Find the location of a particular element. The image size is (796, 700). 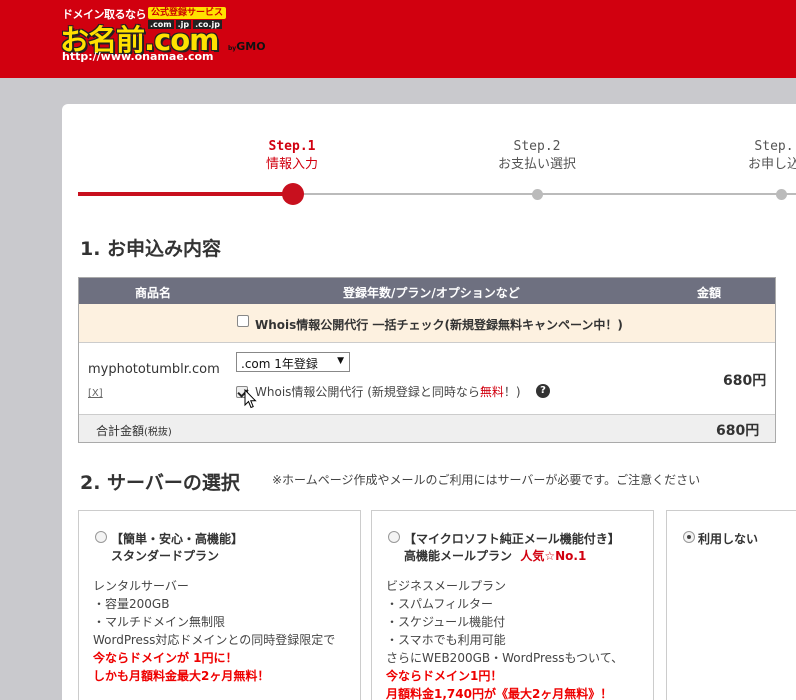

domain-name: myphototumblr.com is located at coordinates (154, 369).